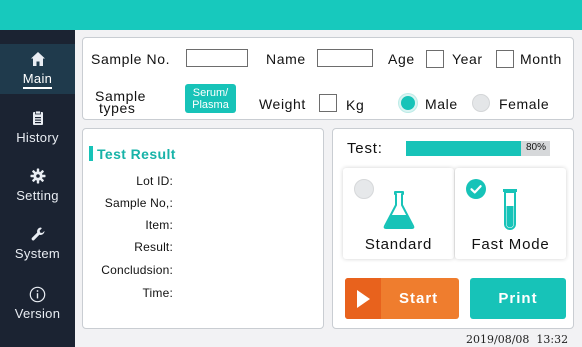 This screenshot has height=347, width=582. I want to click on fast-mode-card: Fast Mode, so click(510, 213).